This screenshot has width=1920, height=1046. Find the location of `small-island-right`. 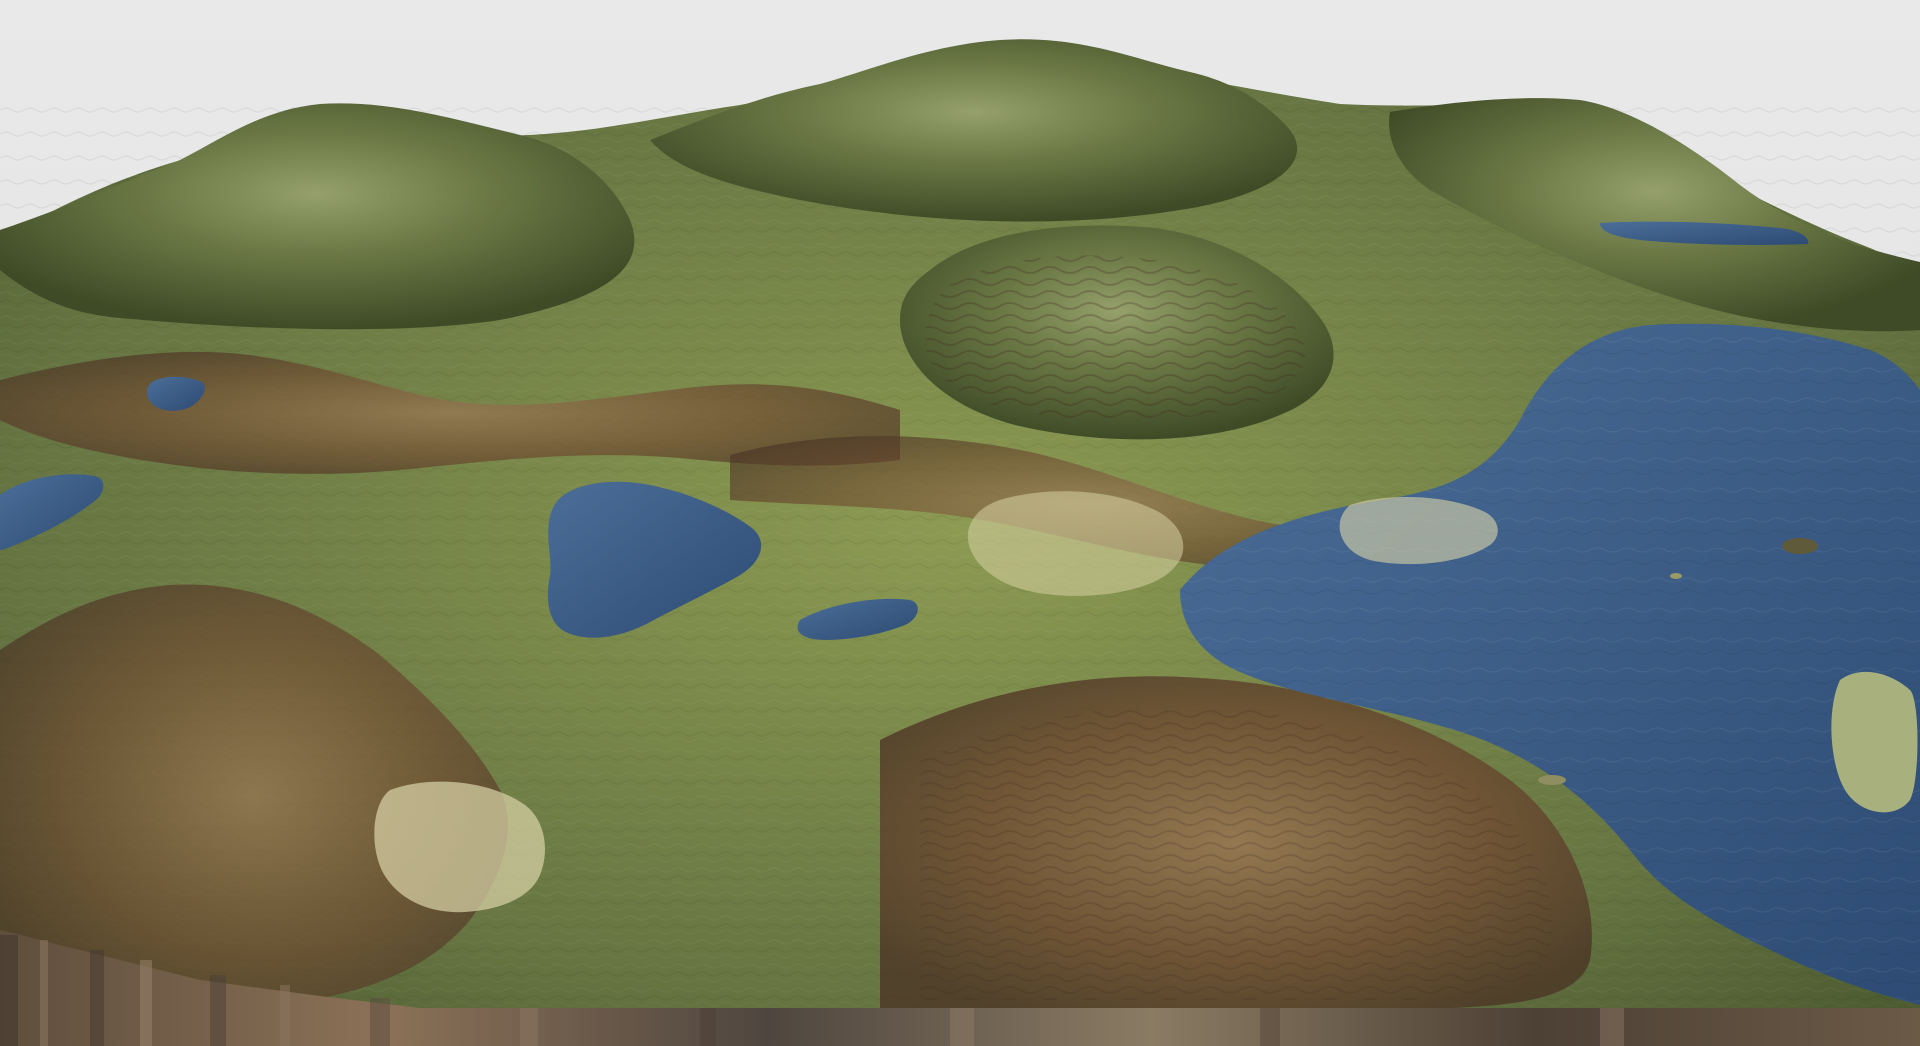

small-island-right is located at coordinates (1800, 546).